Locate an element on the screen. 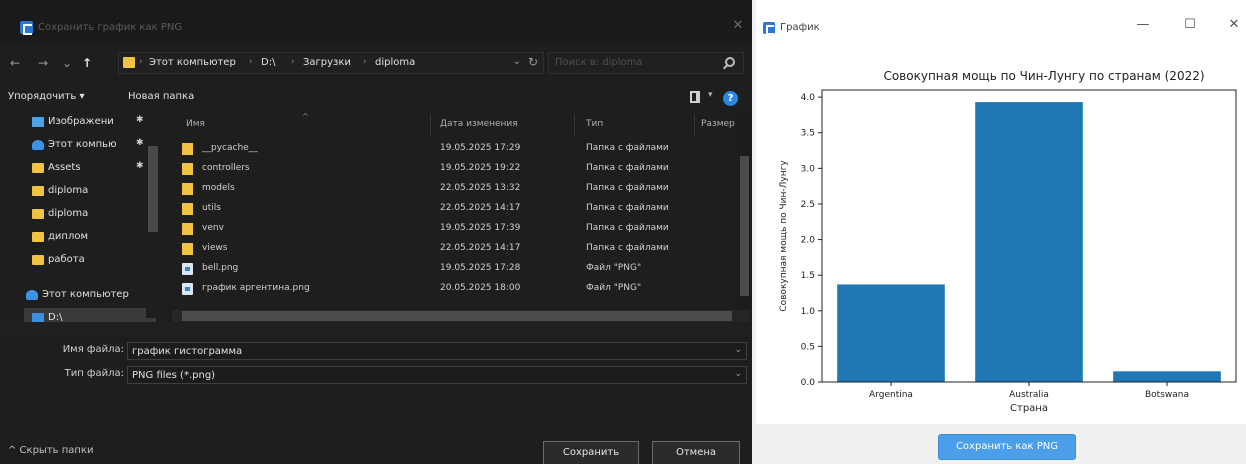 This screenshot has width=1246, height=464. file-list-horizontal-scroll-thumb is located at coordinates (457, 316).